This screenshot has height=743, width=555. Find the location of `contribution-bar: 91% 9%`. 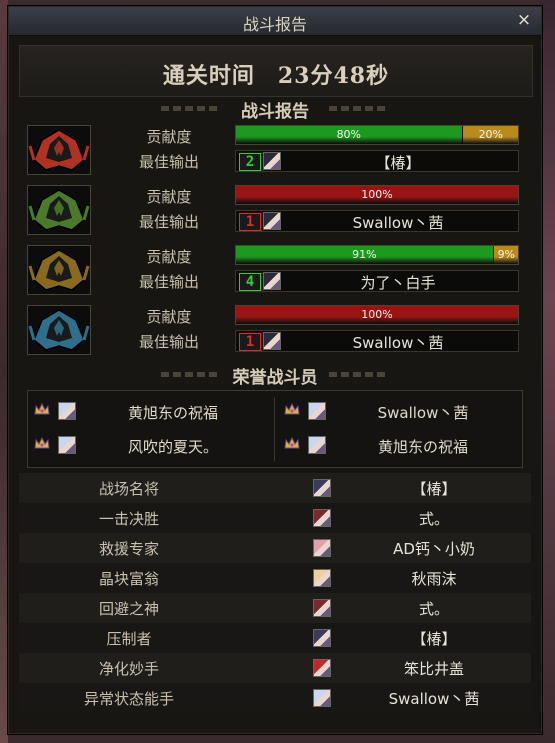

contribution-bar: 91% 9% is located at coordinates (377, 255).